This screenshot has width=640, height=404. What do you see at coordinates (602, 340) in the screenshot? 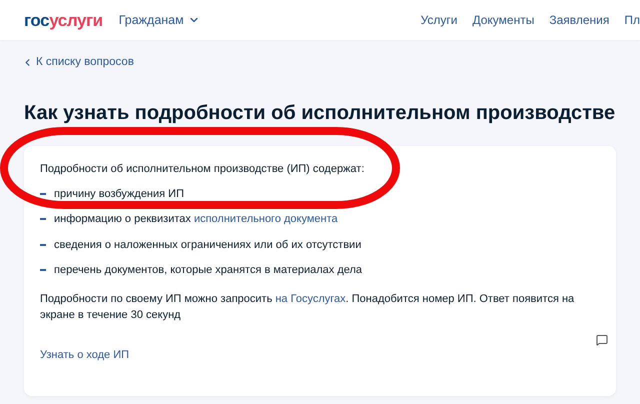
I see `speech-bubble-icon` at bounding box center [602, 340].